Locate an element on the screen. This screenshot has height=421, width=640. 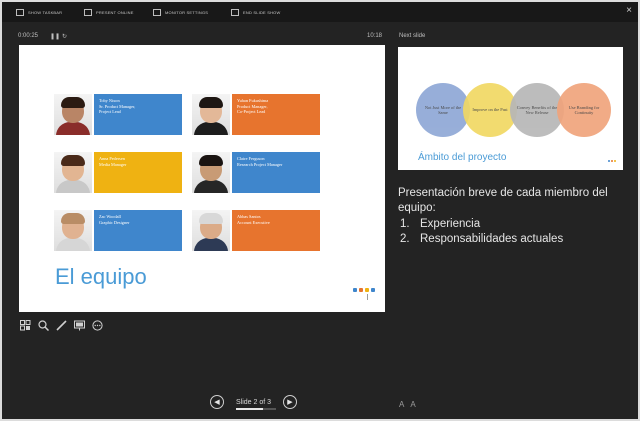
slide-count: Slide 2 of 3 is located at coordinates (253, 402).